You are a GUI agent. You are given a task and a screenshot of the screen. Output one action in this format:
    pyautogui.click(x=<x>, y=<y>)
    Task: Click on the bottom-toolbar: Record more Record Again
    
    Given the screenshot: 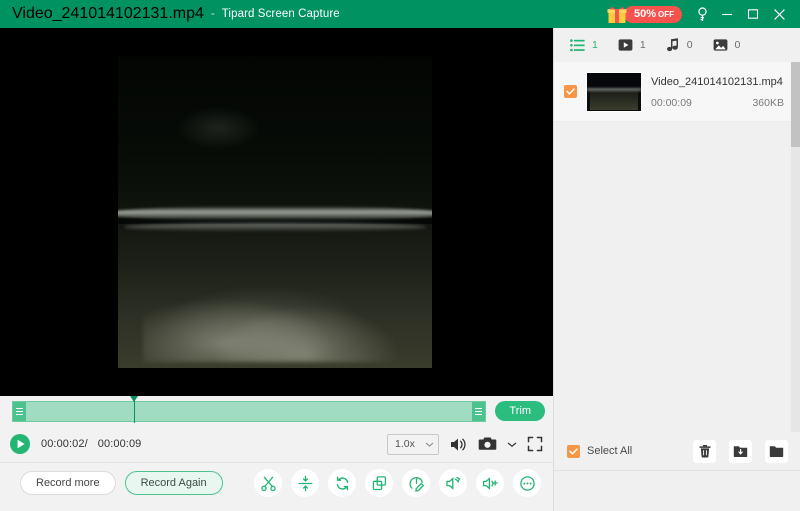 What is the action you would take?
    pyautogui.click(x=276, y=482)
    